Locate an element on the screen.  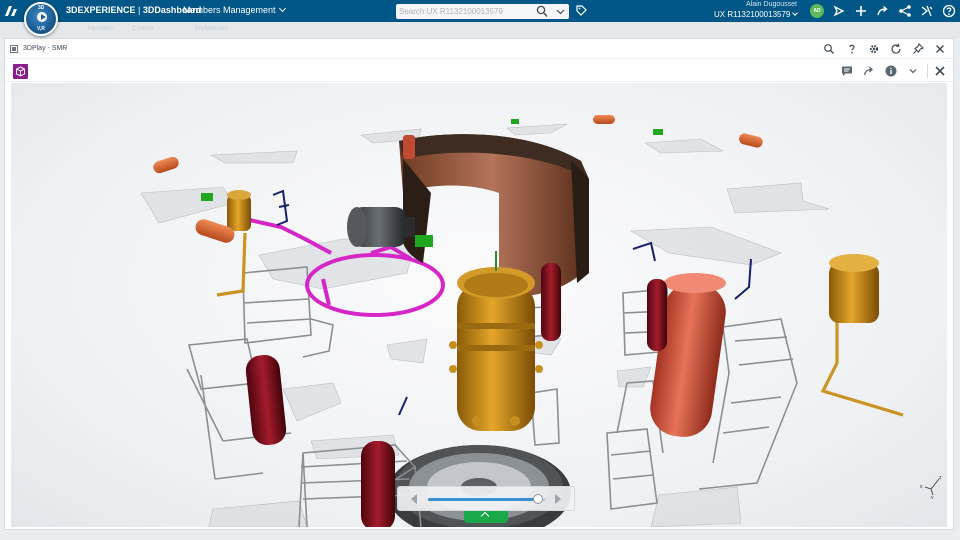
compass-label-bottom: V,R is located at coordinates (41, 29).